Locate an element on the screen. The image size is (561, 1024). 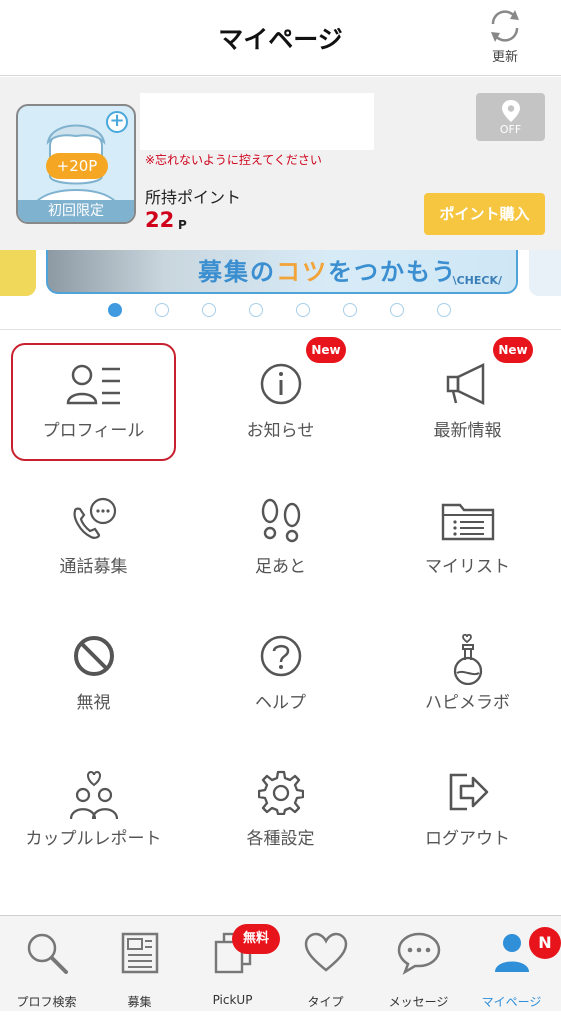
free-badge: 無料 is located at coordinates (256, 939).